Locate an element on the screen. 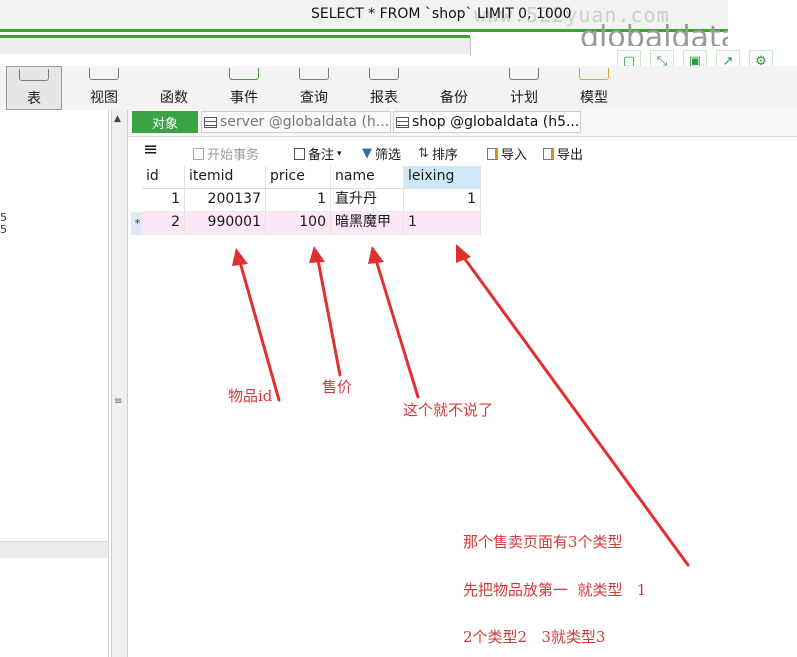 The image size is (797, 657). arrowhead-price is located at coordinates (317, 254).